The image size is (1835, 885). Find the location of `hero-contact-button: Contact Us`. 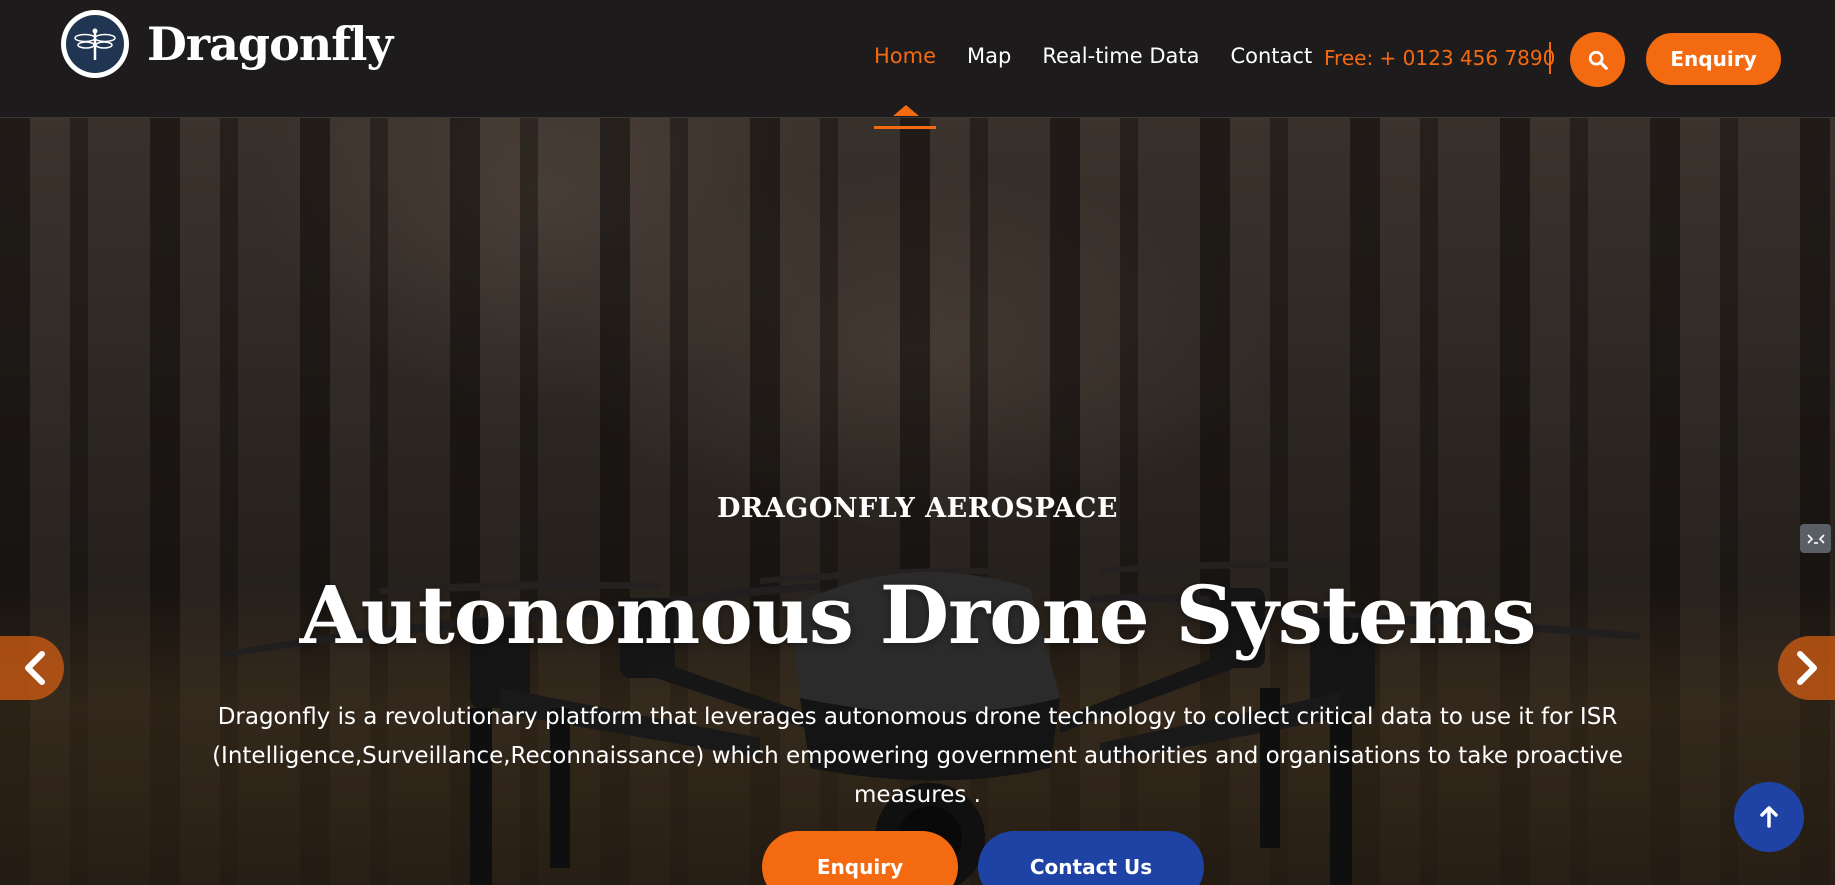

hero-contact-button: Contact Us is located at coordinates (1091, 858).